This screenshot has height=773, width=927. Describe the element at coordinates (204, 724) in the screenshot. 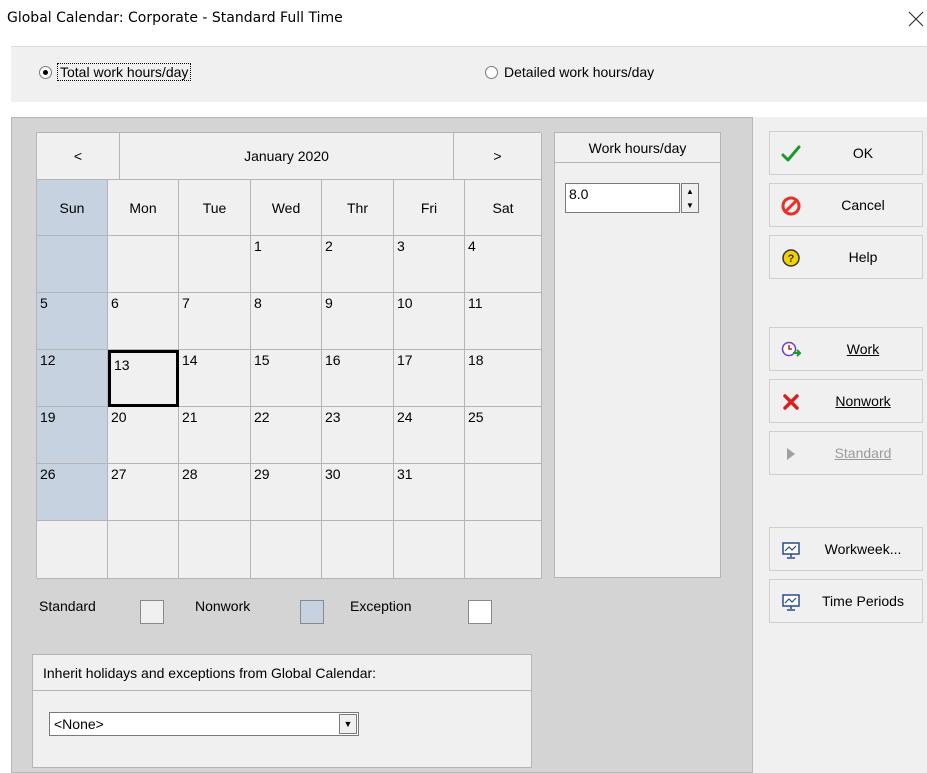

I see `inherit-calendar-select: <None> ▼` at that location.